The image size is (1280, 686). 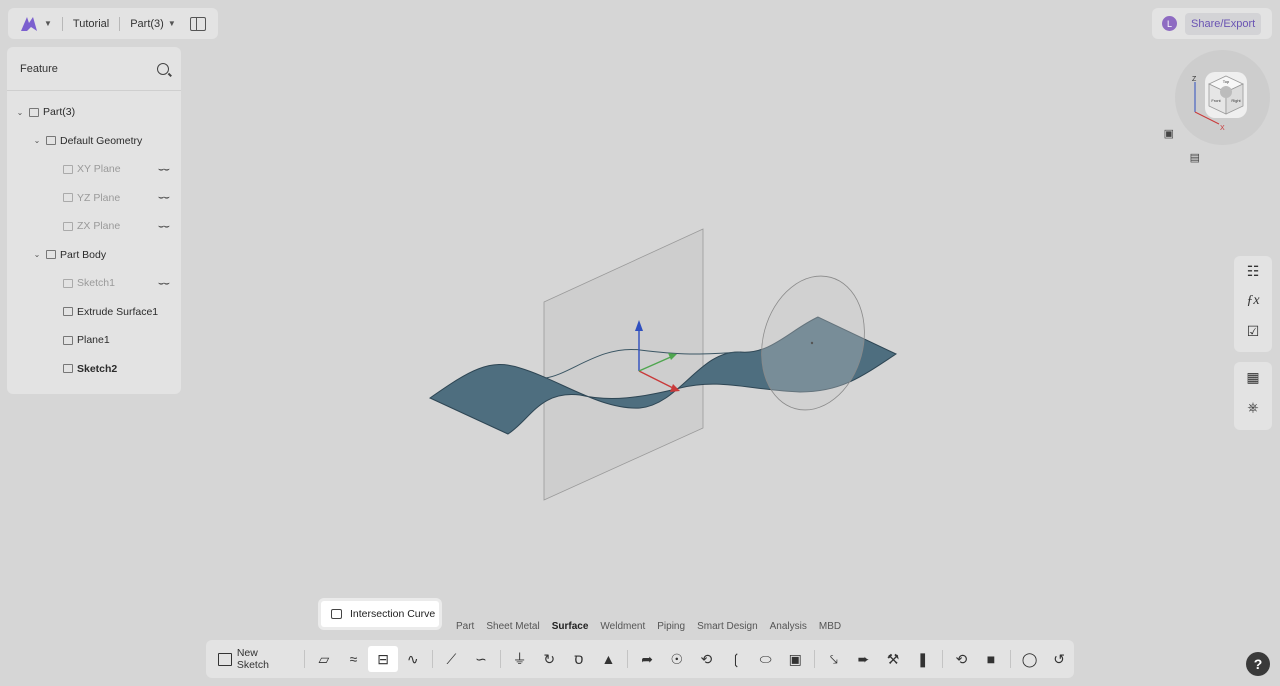 What do you see at coordinates (1222, 128) in the screenshot?
I see `x-axis-label: X` at bounding box center [1222, 128].